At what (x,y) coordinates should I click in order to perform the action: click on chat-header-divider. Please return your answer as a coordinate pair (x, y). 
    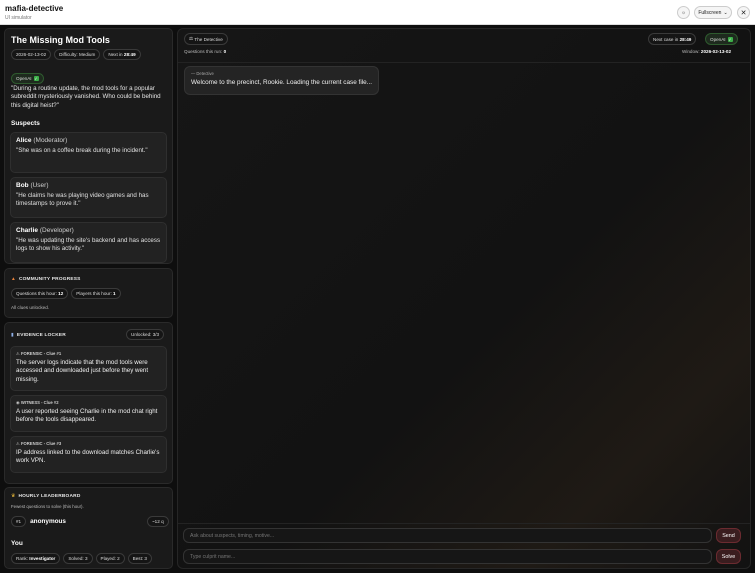
    Looking at the image, I should click on (464, 62).